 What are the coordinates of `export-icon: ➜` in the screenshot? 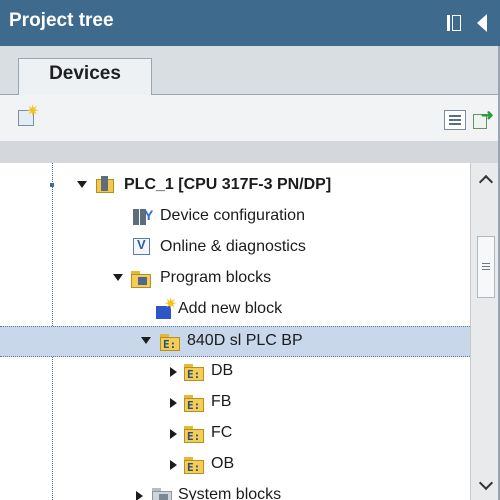 It's located at (483, 118).